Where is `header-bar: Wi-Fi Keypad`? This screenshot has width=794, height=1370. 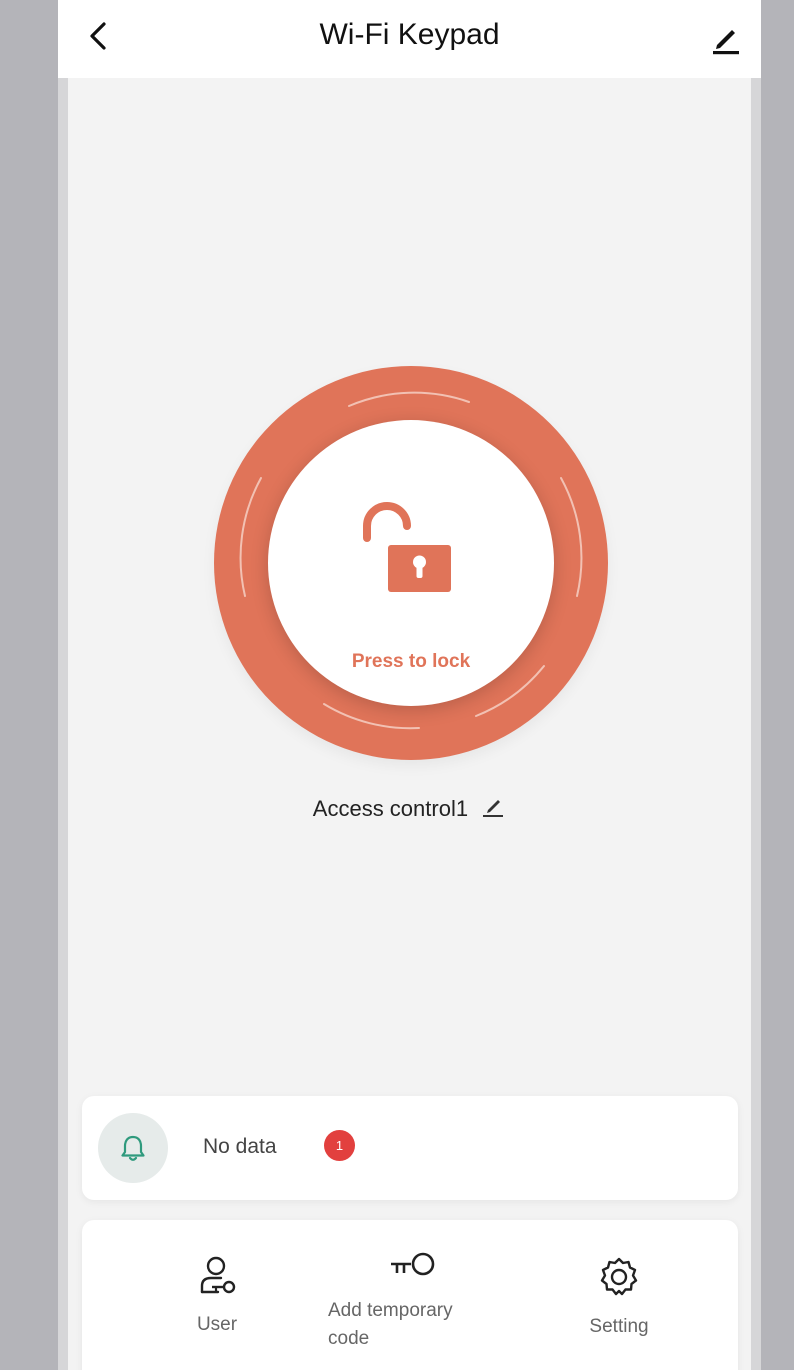 header-bar: Wi-Fi Keypad is located at coordinates (409, 39).